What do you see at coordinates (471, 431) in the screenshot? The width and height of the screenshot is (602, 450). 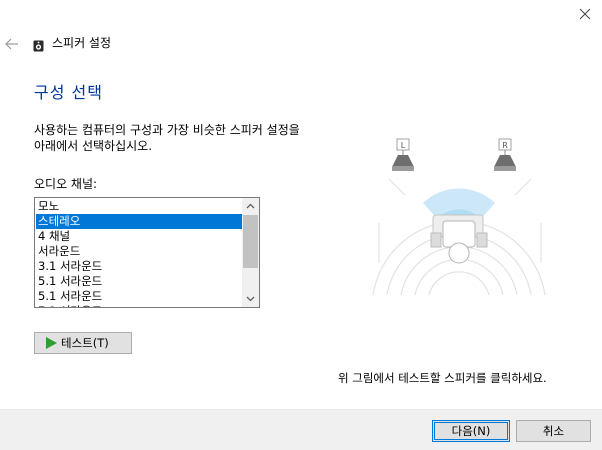 I see `next-button: 다음(N)` at bounding box center [471, 431].